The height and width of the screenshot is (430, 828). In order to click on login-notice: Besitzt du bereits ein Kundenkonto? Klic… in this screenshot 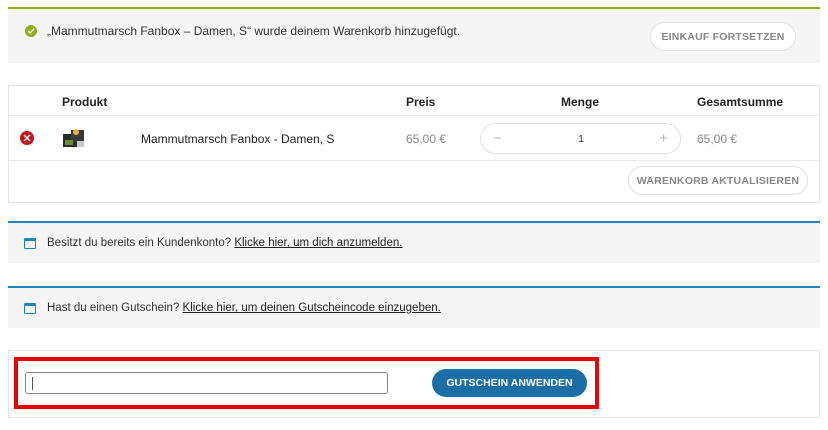, I will do `click(414, 242)`.